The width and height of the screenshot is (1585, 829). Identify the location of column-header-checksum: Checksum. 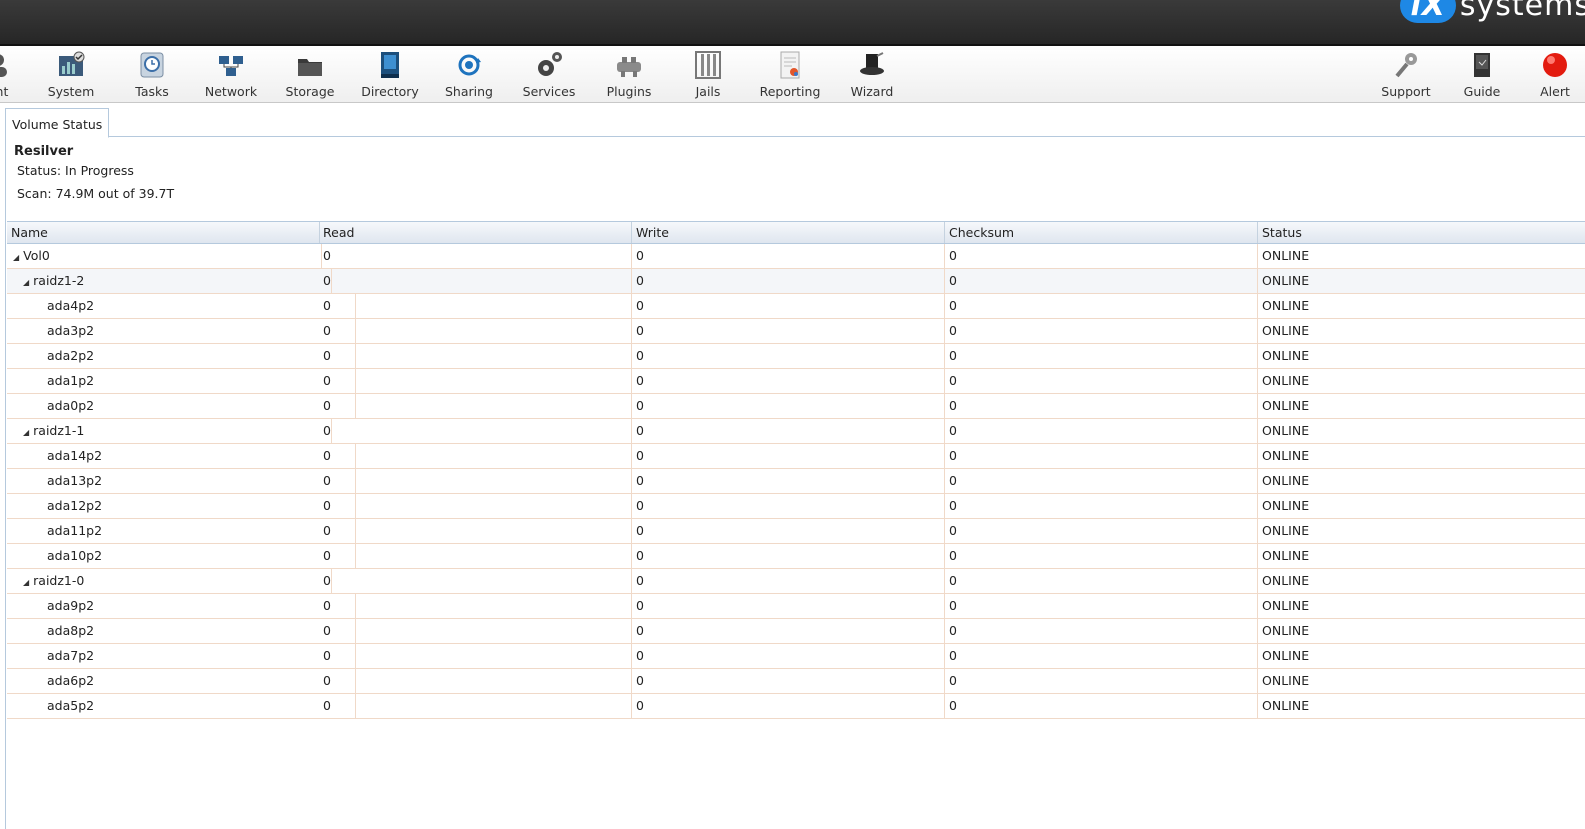
(1101, 232).